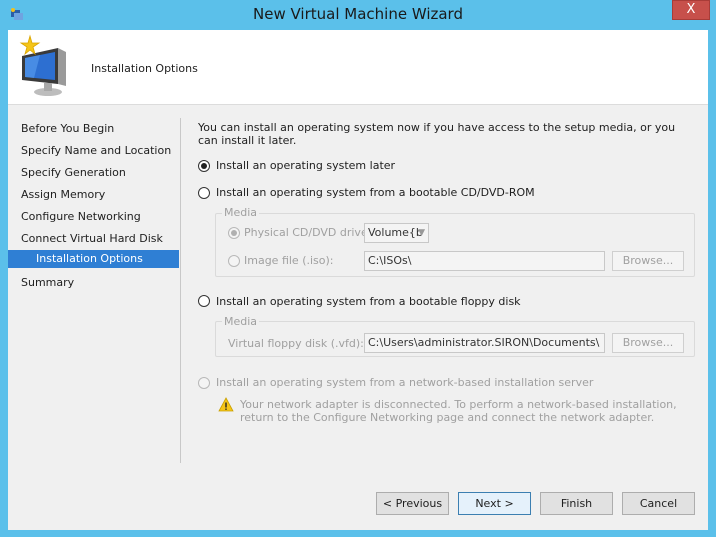 The width and height of the screenshot is (716, 537). I want to click on physical-drive-select: Volume{b ▼, so click(396, 233).